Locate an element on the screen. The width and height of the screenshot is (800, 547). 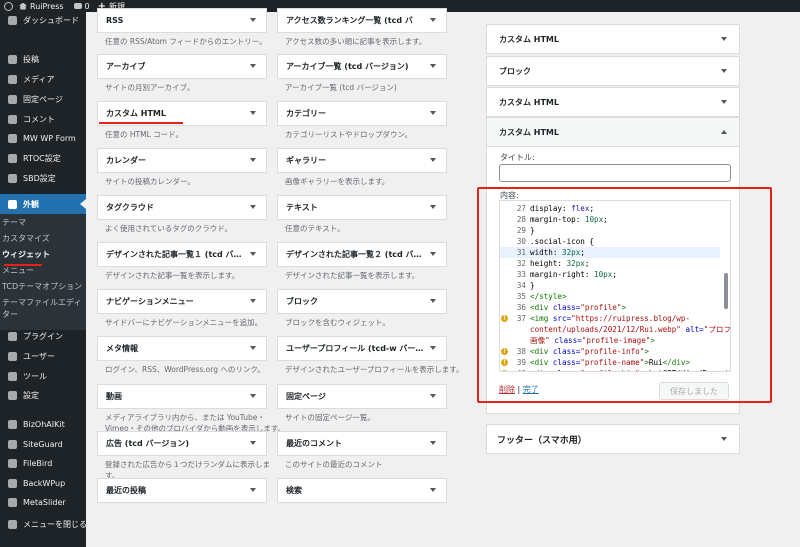
sidebar-item-label: プラグイン is located at coordinates (43, 336).